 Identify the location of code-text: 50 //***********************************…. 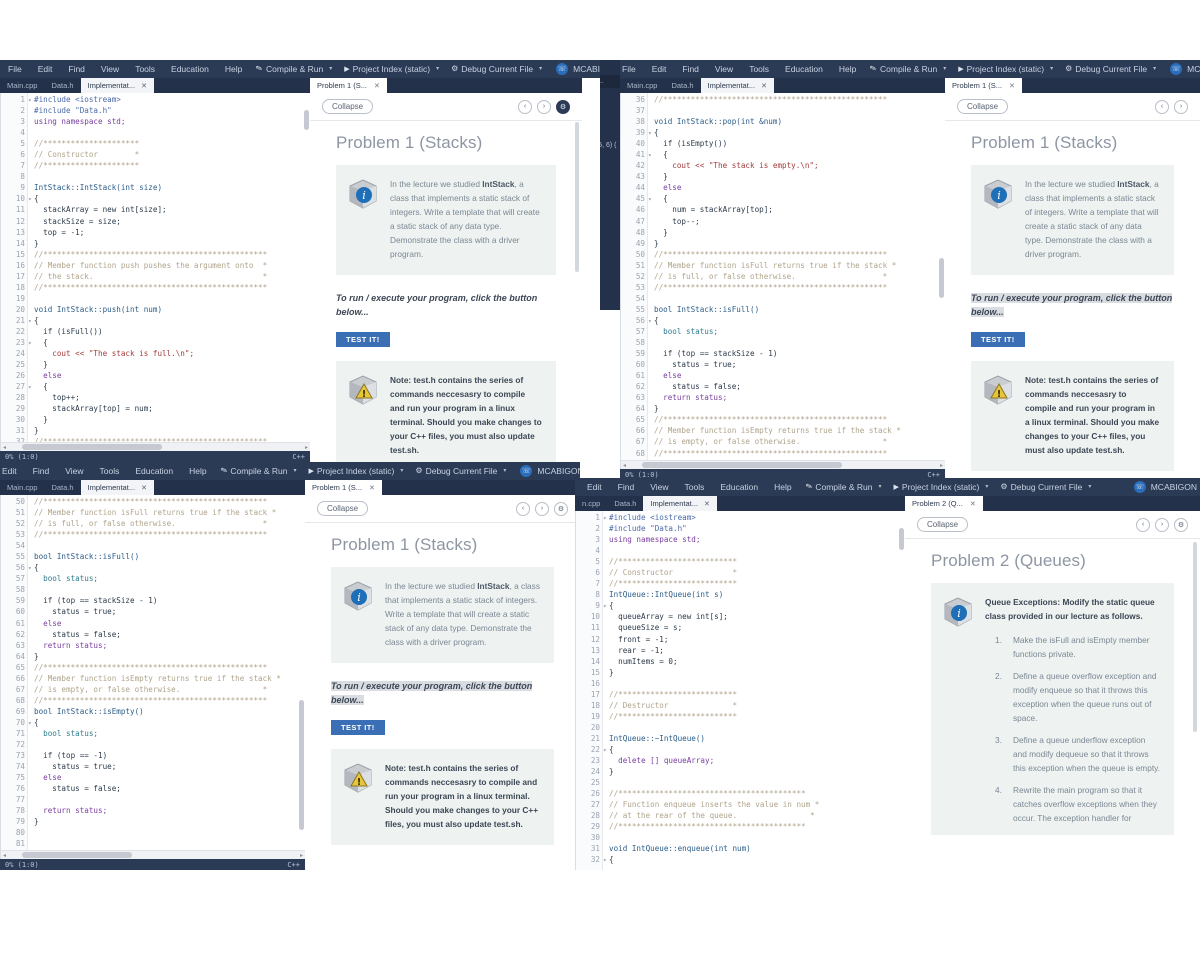
(153, 677).